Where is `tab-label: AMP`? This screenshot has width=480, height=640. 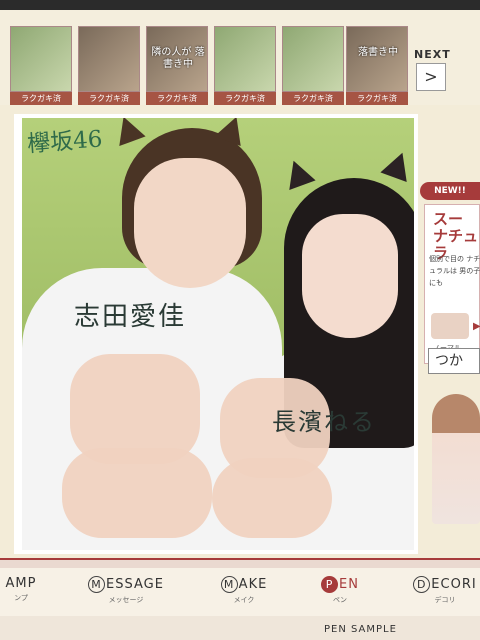
tab-label: AMP is located at coordinates (23, 583).